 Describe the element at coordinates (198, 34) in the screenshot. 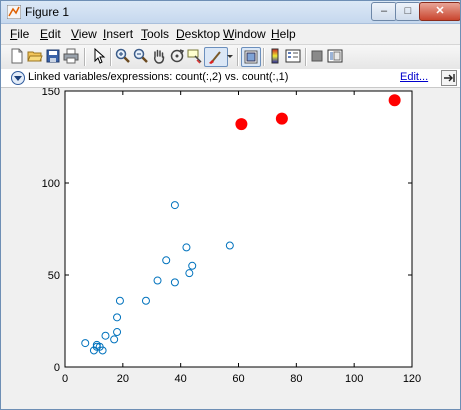

I see `menu-desktop: Desktop` at that location.